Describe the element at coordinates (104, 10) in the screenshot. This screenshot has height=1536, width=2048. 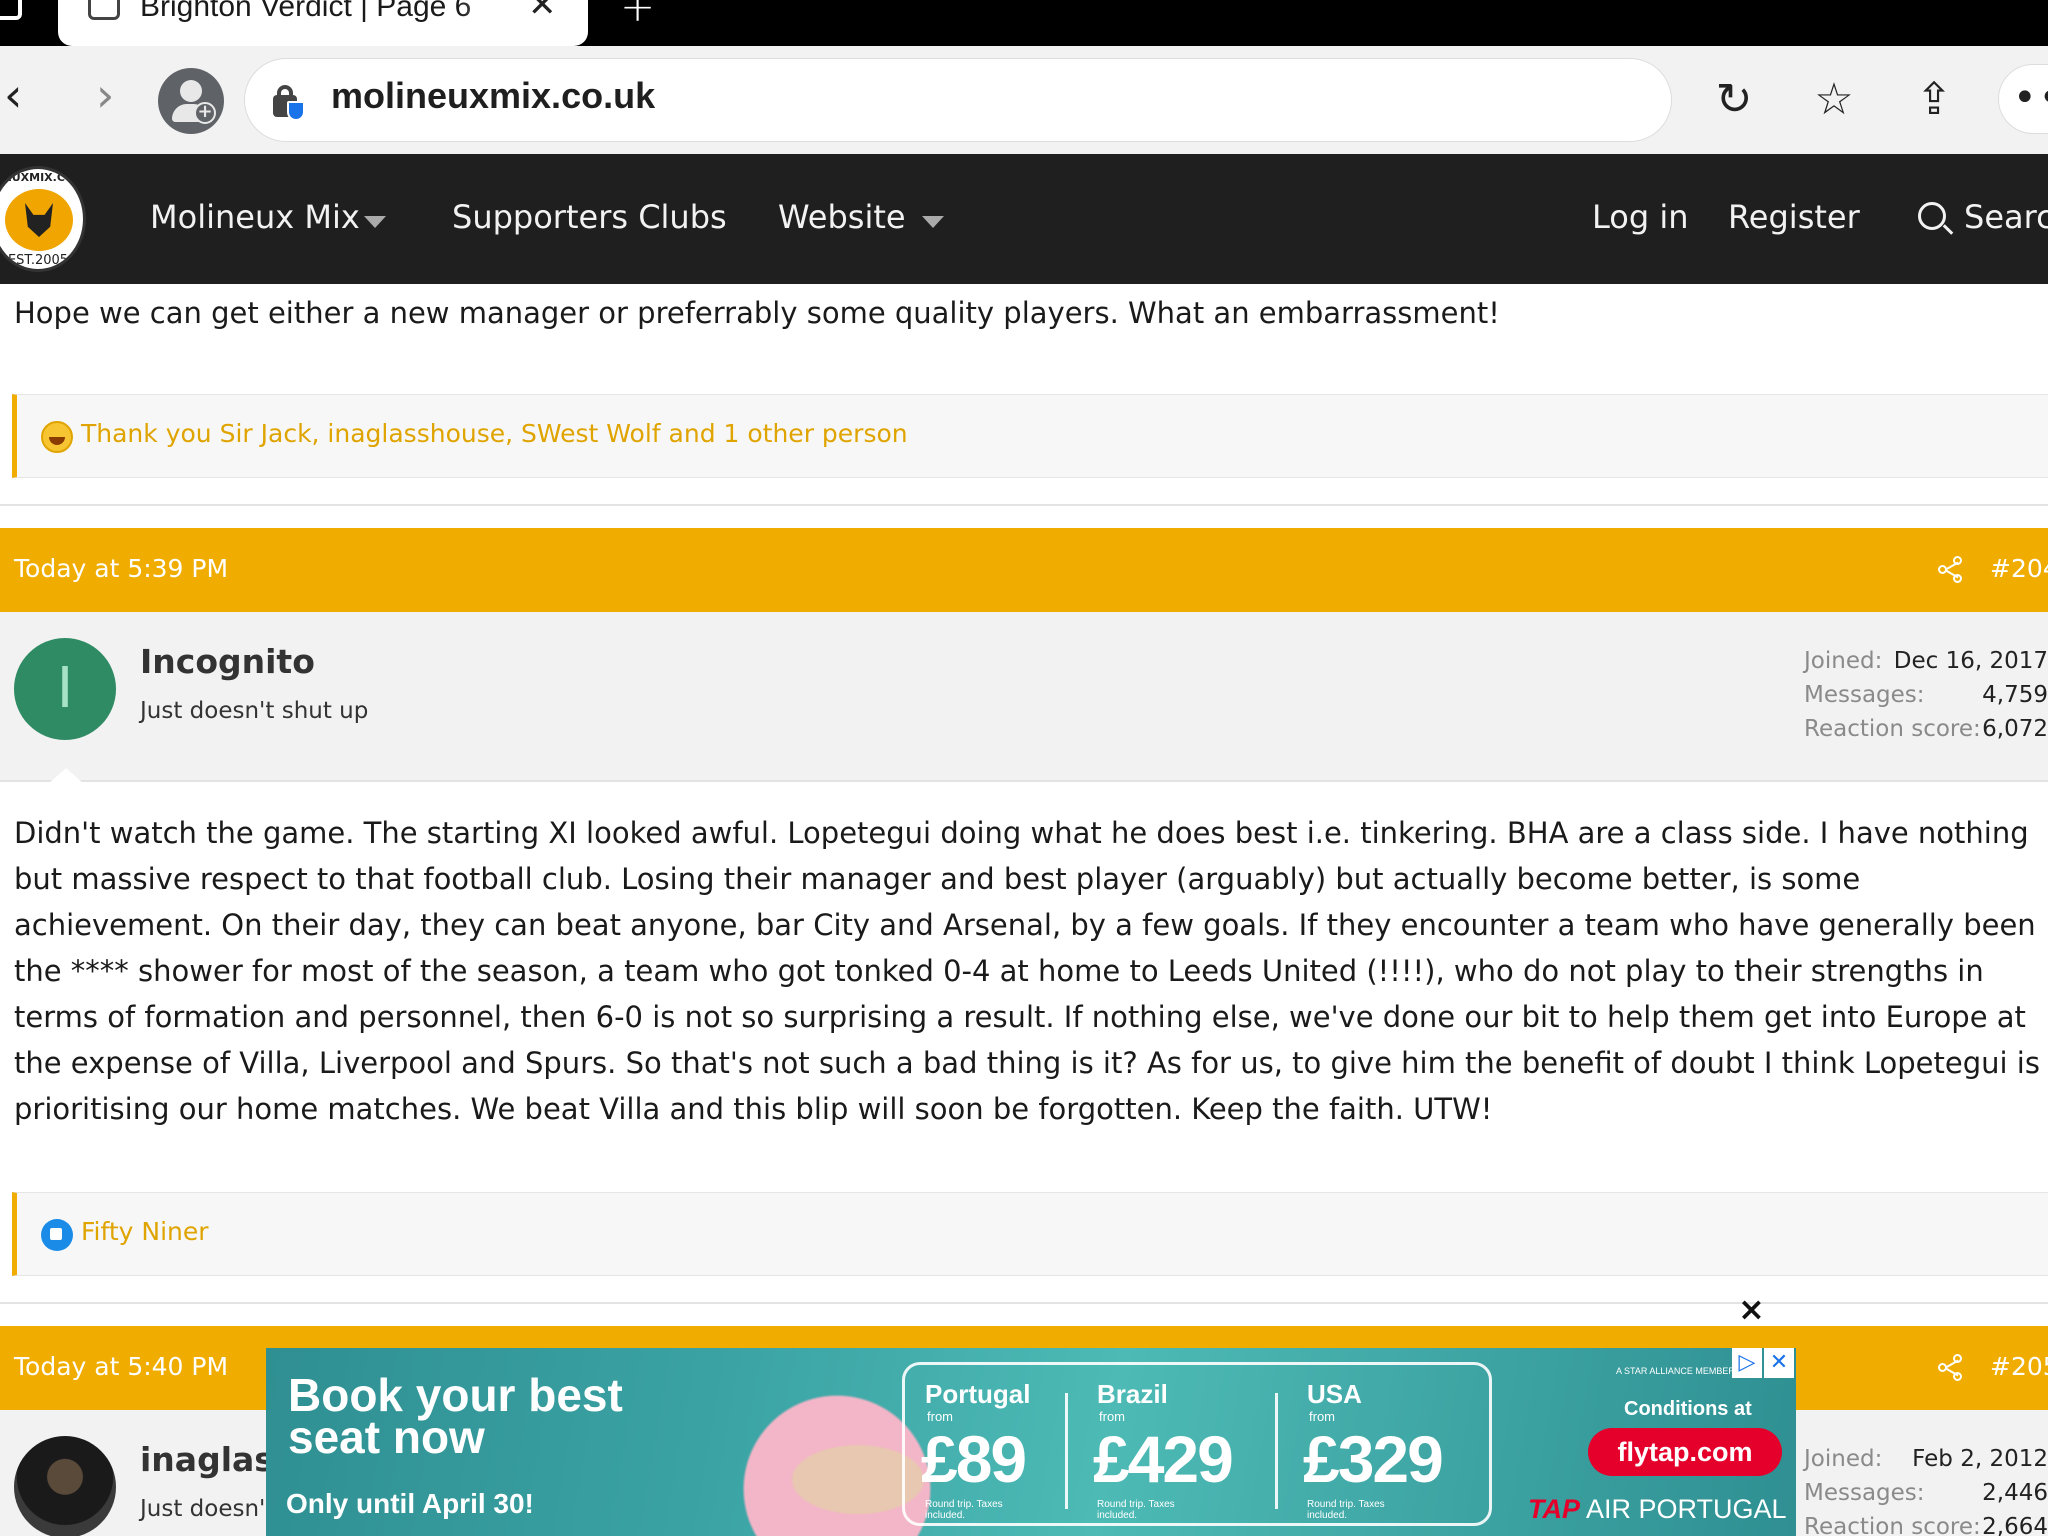
I see `page-favicon-icon` at that location.